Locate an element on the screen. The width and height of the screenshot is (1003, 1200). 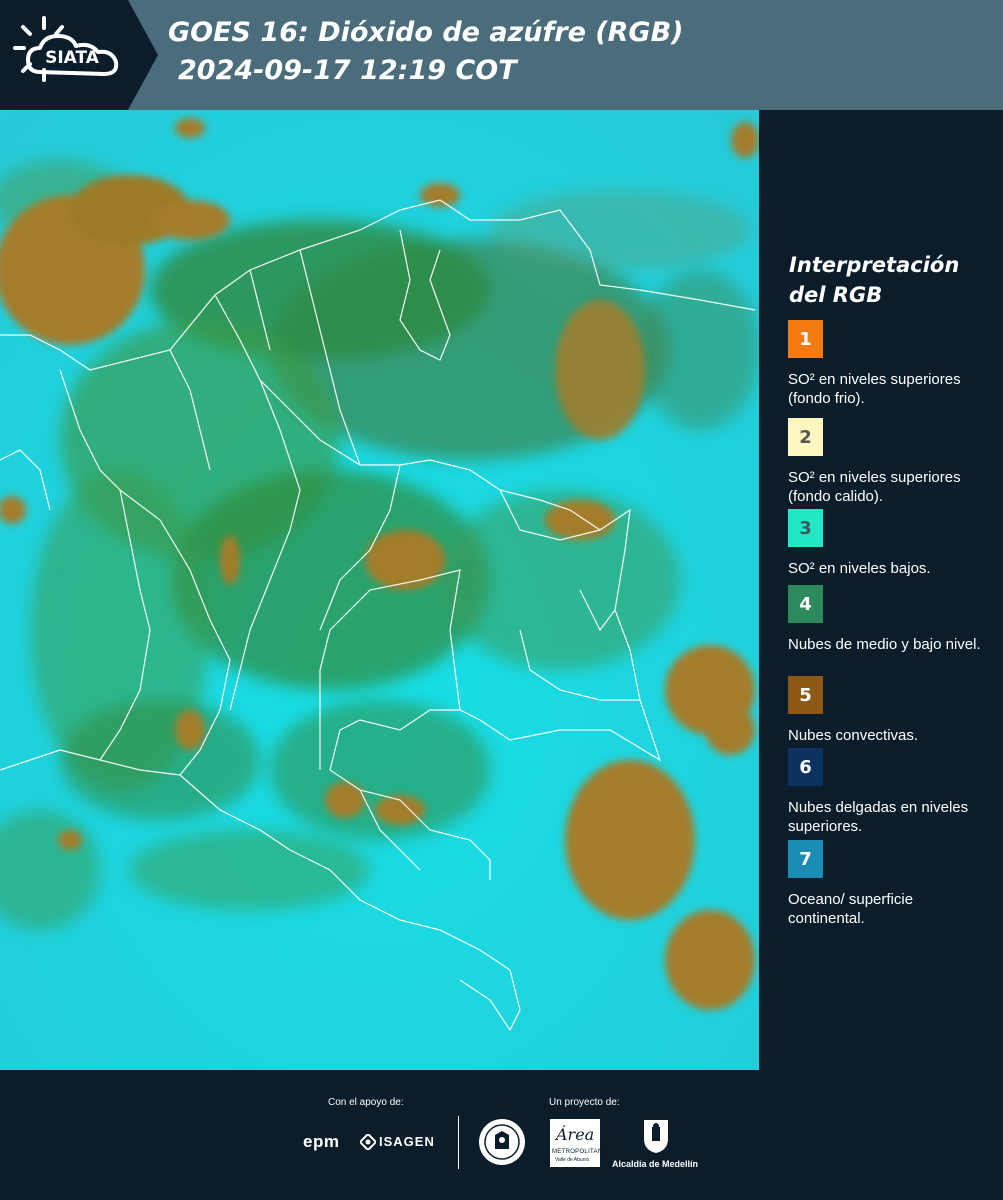
area-metropolitana-logo: Área METROPOLITANA Valle de Aburrá is located at coordinates (578, 1143).